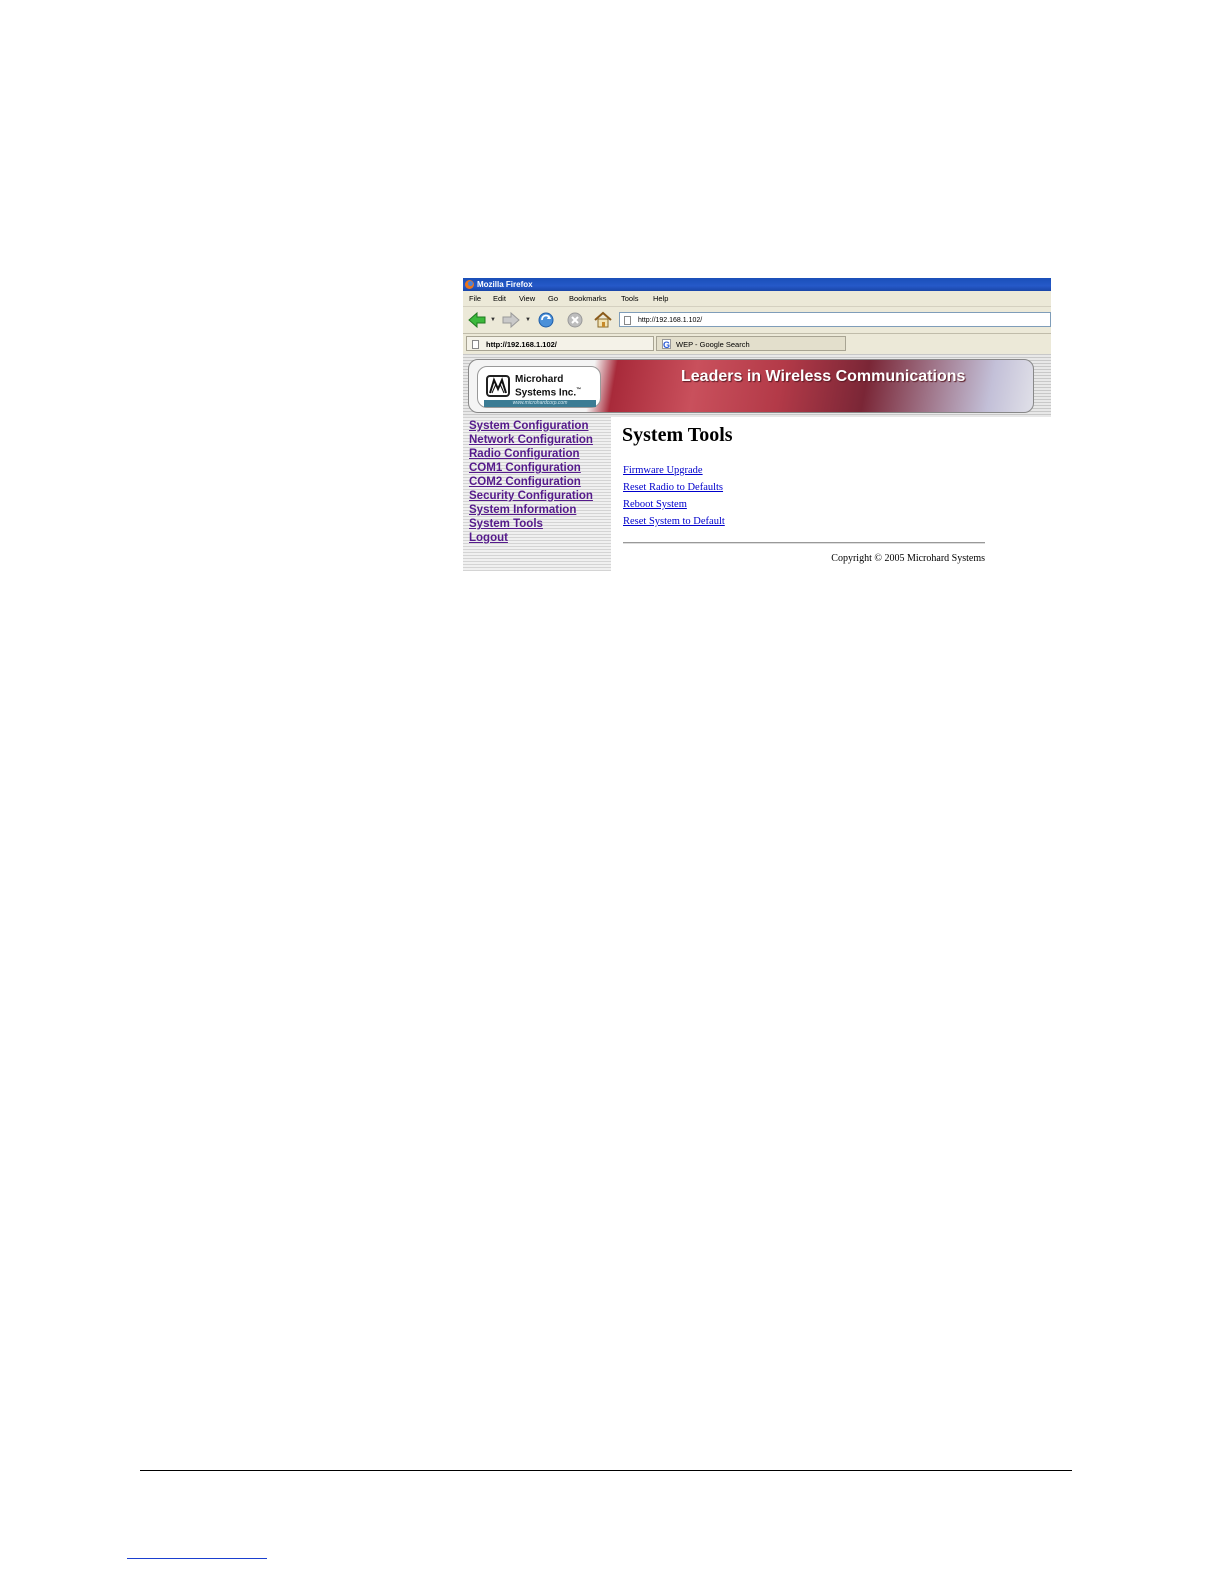  I want to click on home-icon, so click(603, 320).